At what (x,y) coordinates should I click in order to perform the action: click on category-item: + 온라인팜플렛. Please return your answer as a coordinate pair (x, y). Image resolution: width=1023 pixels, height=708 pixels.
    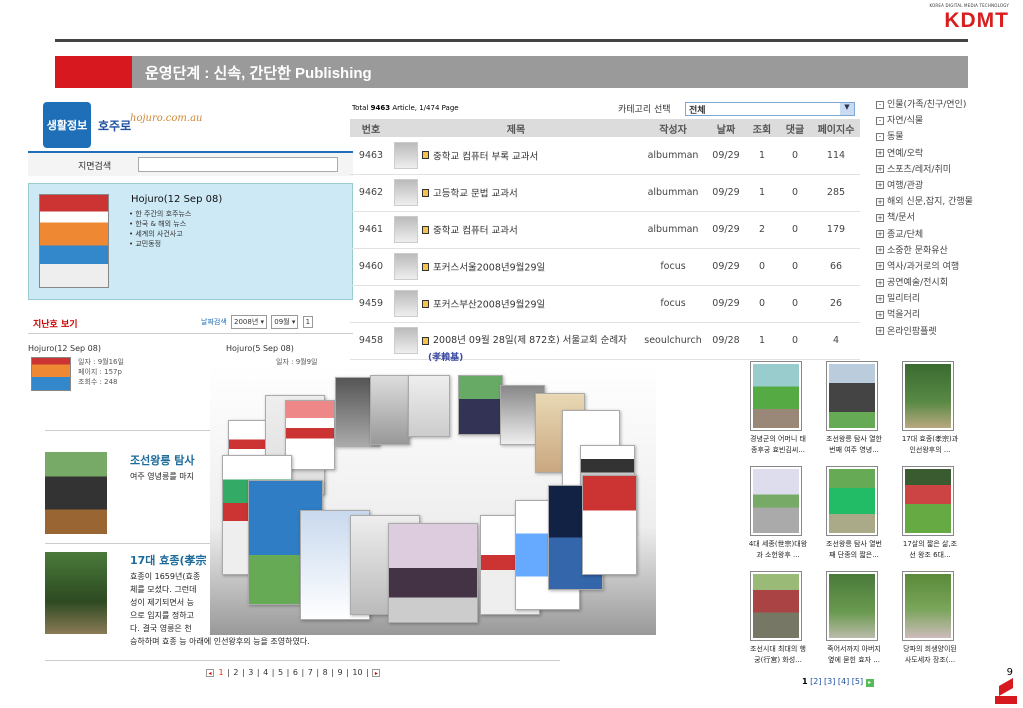
    Looking at the image, I should click on (941, 332).